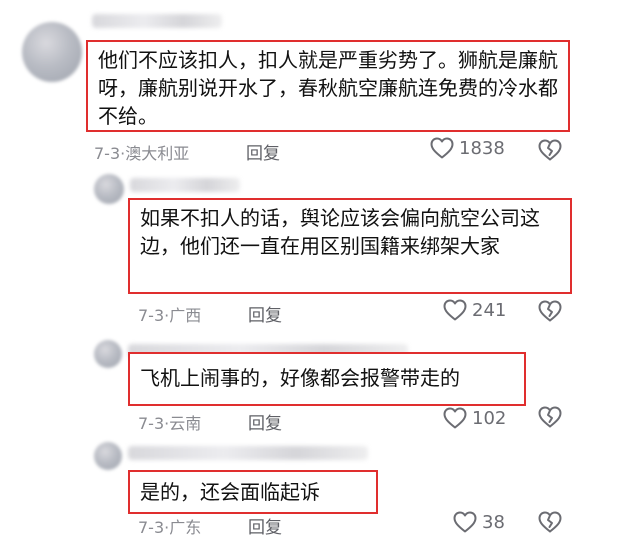 This screenshot has height=554, width=640. Describe the element at coordinates (248, 453) in the screenshot. I see `username-blurred` at that location.